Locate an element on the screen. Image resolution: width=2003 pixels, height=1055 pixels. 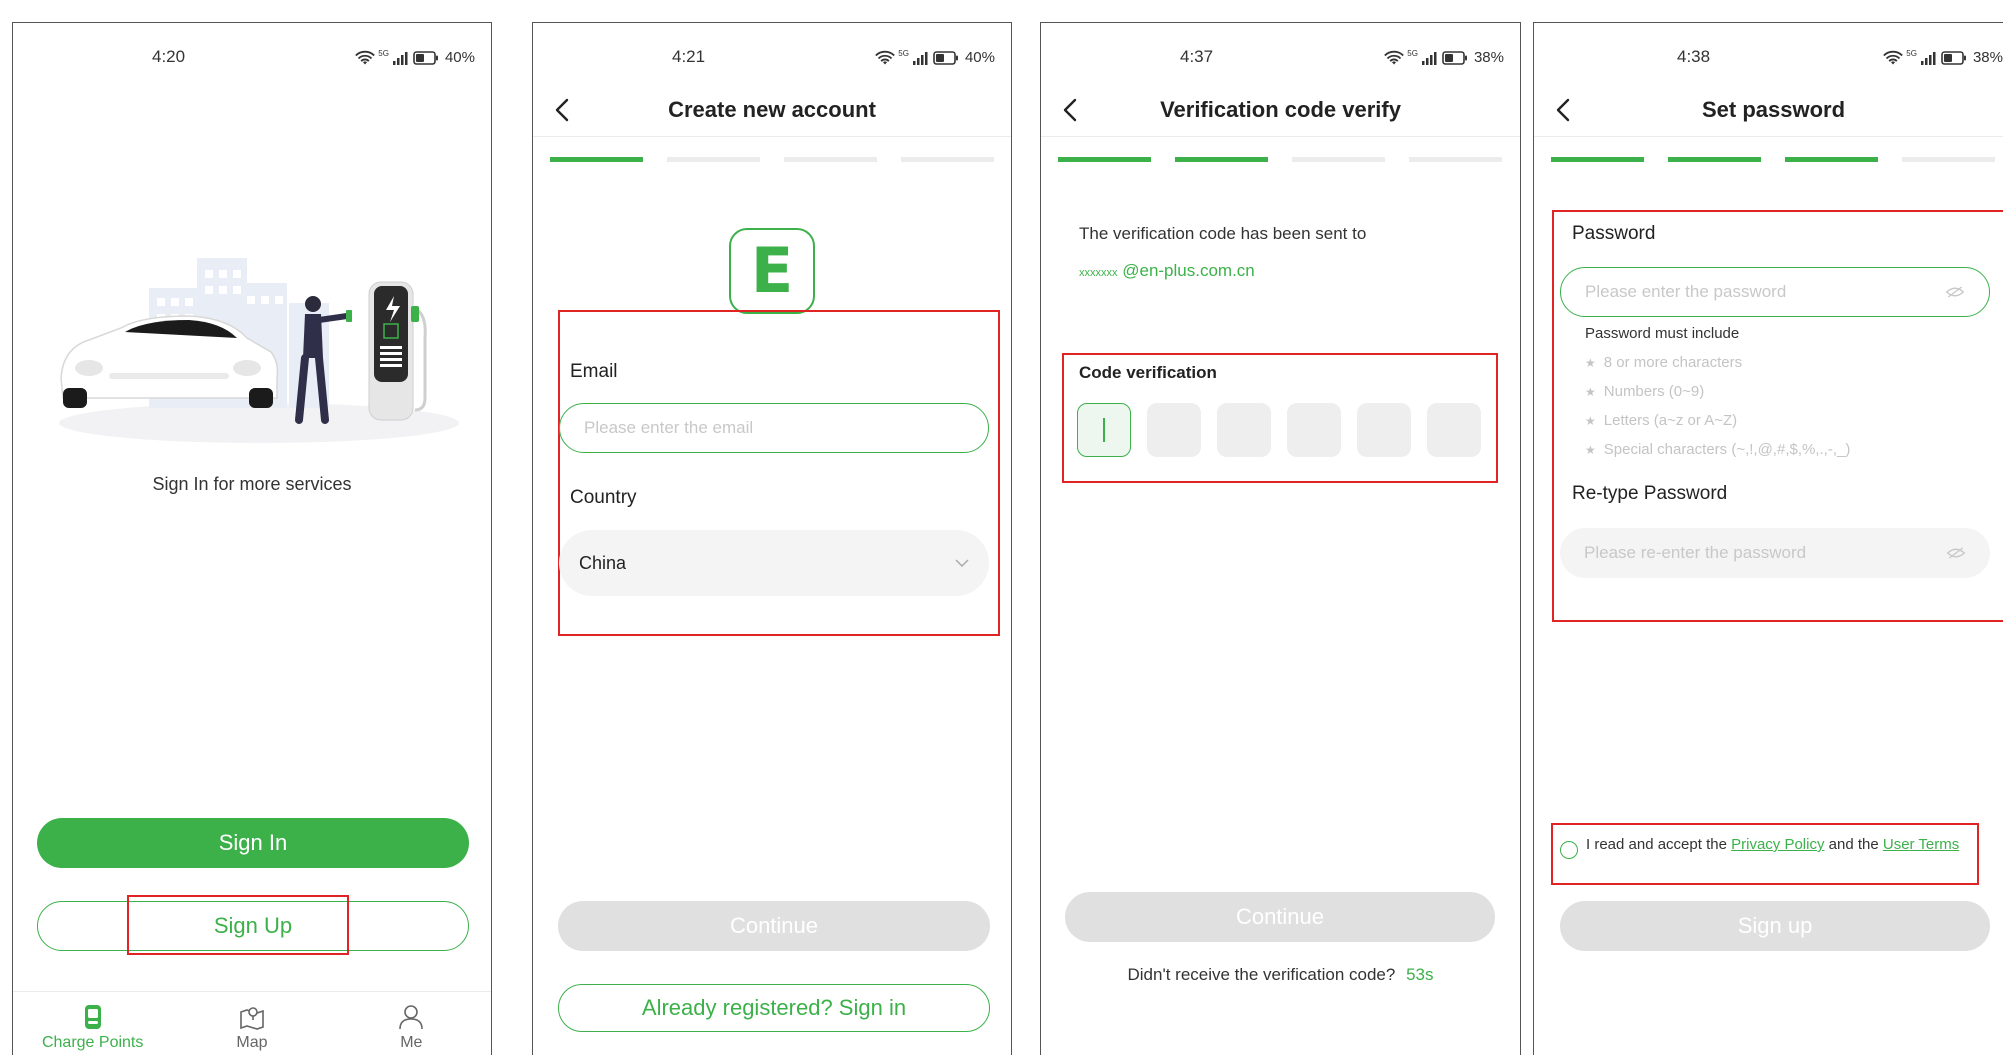
tab-charge-points: Charge Points is located at coordinates (92, 1023).